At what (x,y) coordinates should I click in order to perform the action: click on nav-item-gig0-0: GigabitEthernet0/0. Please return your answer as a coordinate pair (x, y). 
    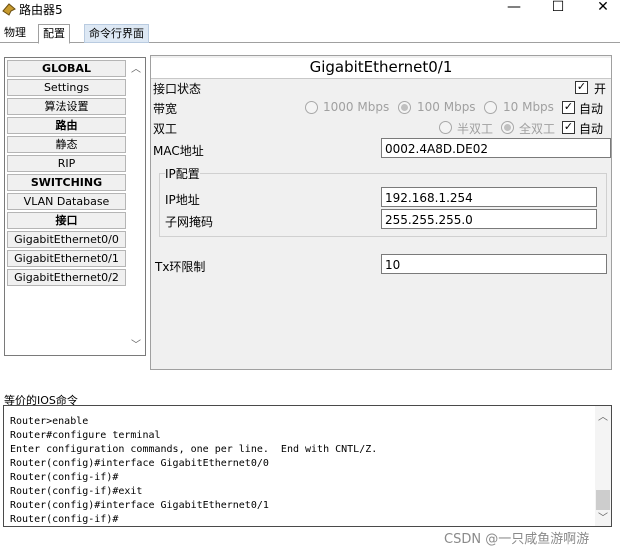
    Looking at the image, I should click on (66, 239).